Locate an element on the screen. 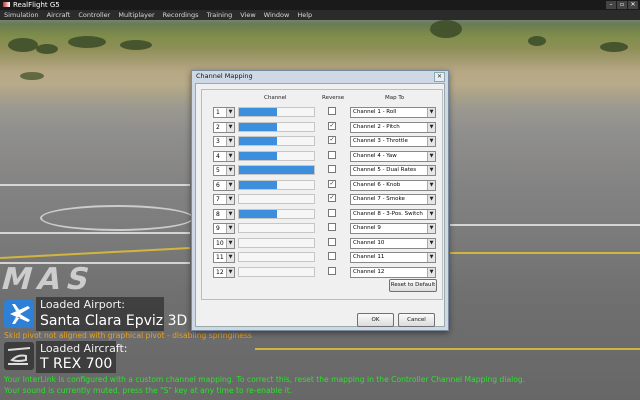  map-to-select: Channel 11 ▼ is located at coordinates (393, 257).